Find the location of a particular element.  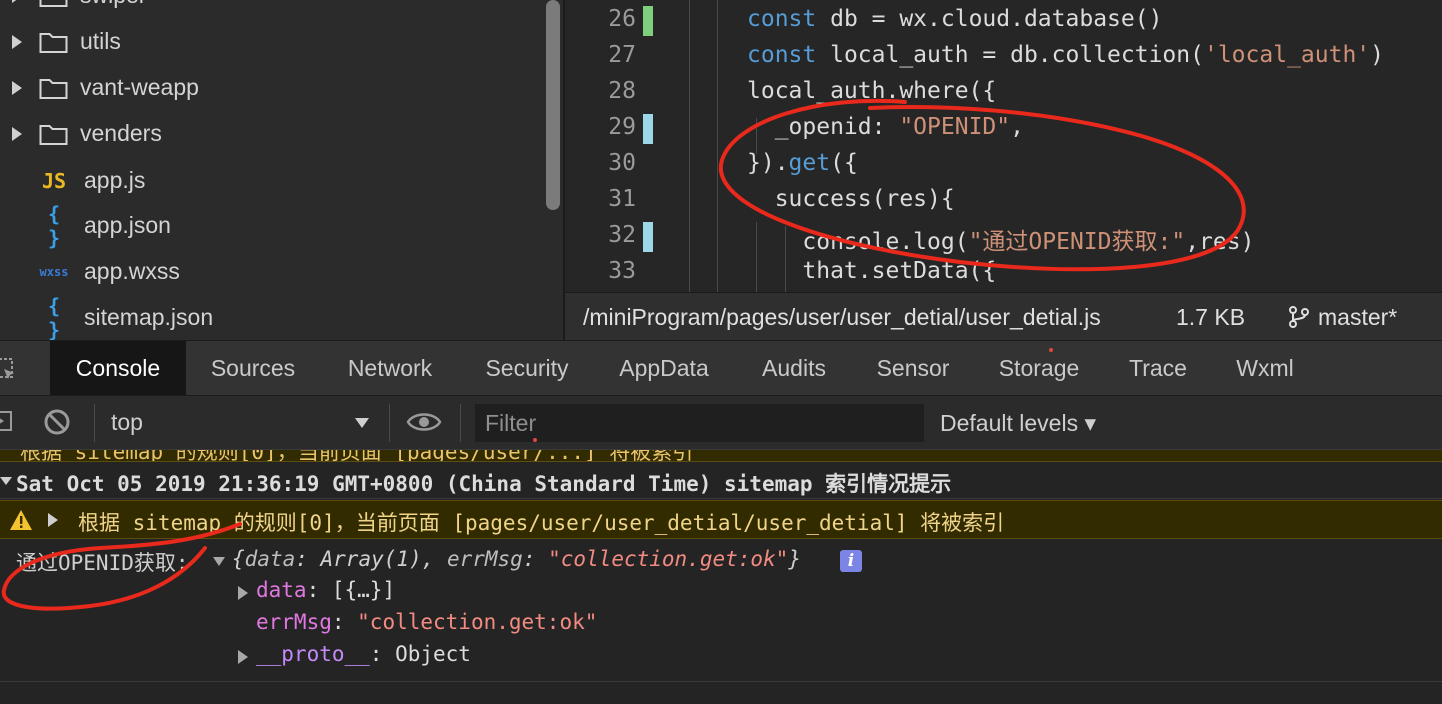

tab-appdata: AppData is located at coordinates (664, 368).